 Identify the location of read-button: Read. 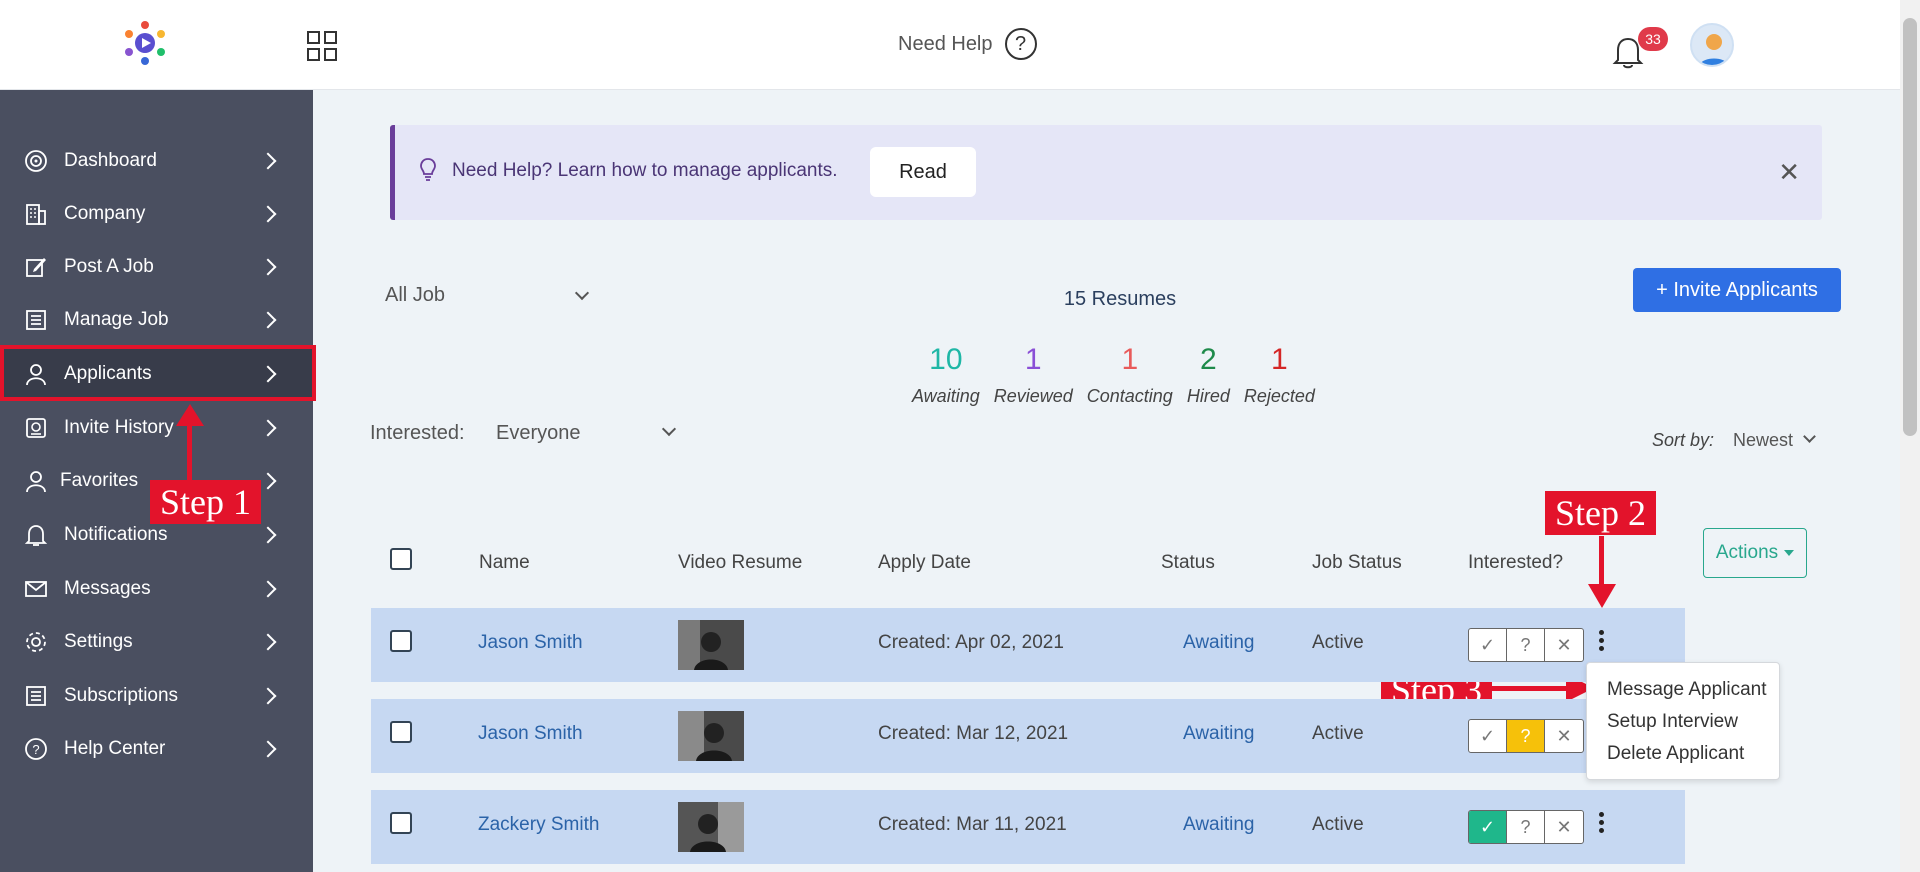
(923, 172).